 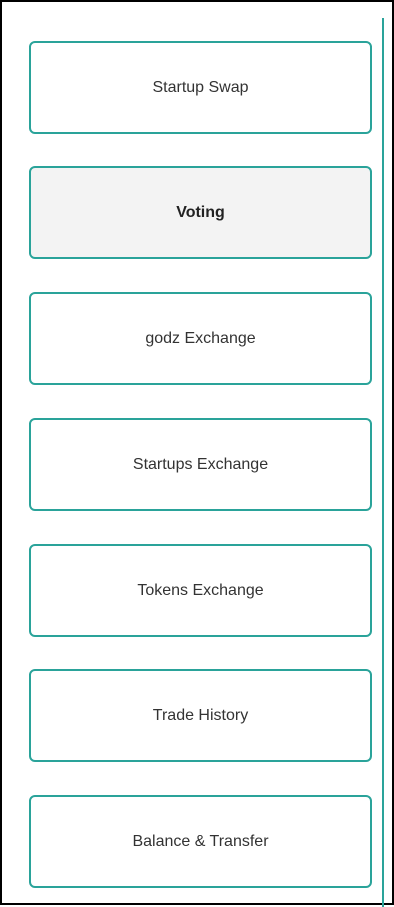 I want to click on startups-exchange-button: Startups Exchange, so click(x=200, y=464).